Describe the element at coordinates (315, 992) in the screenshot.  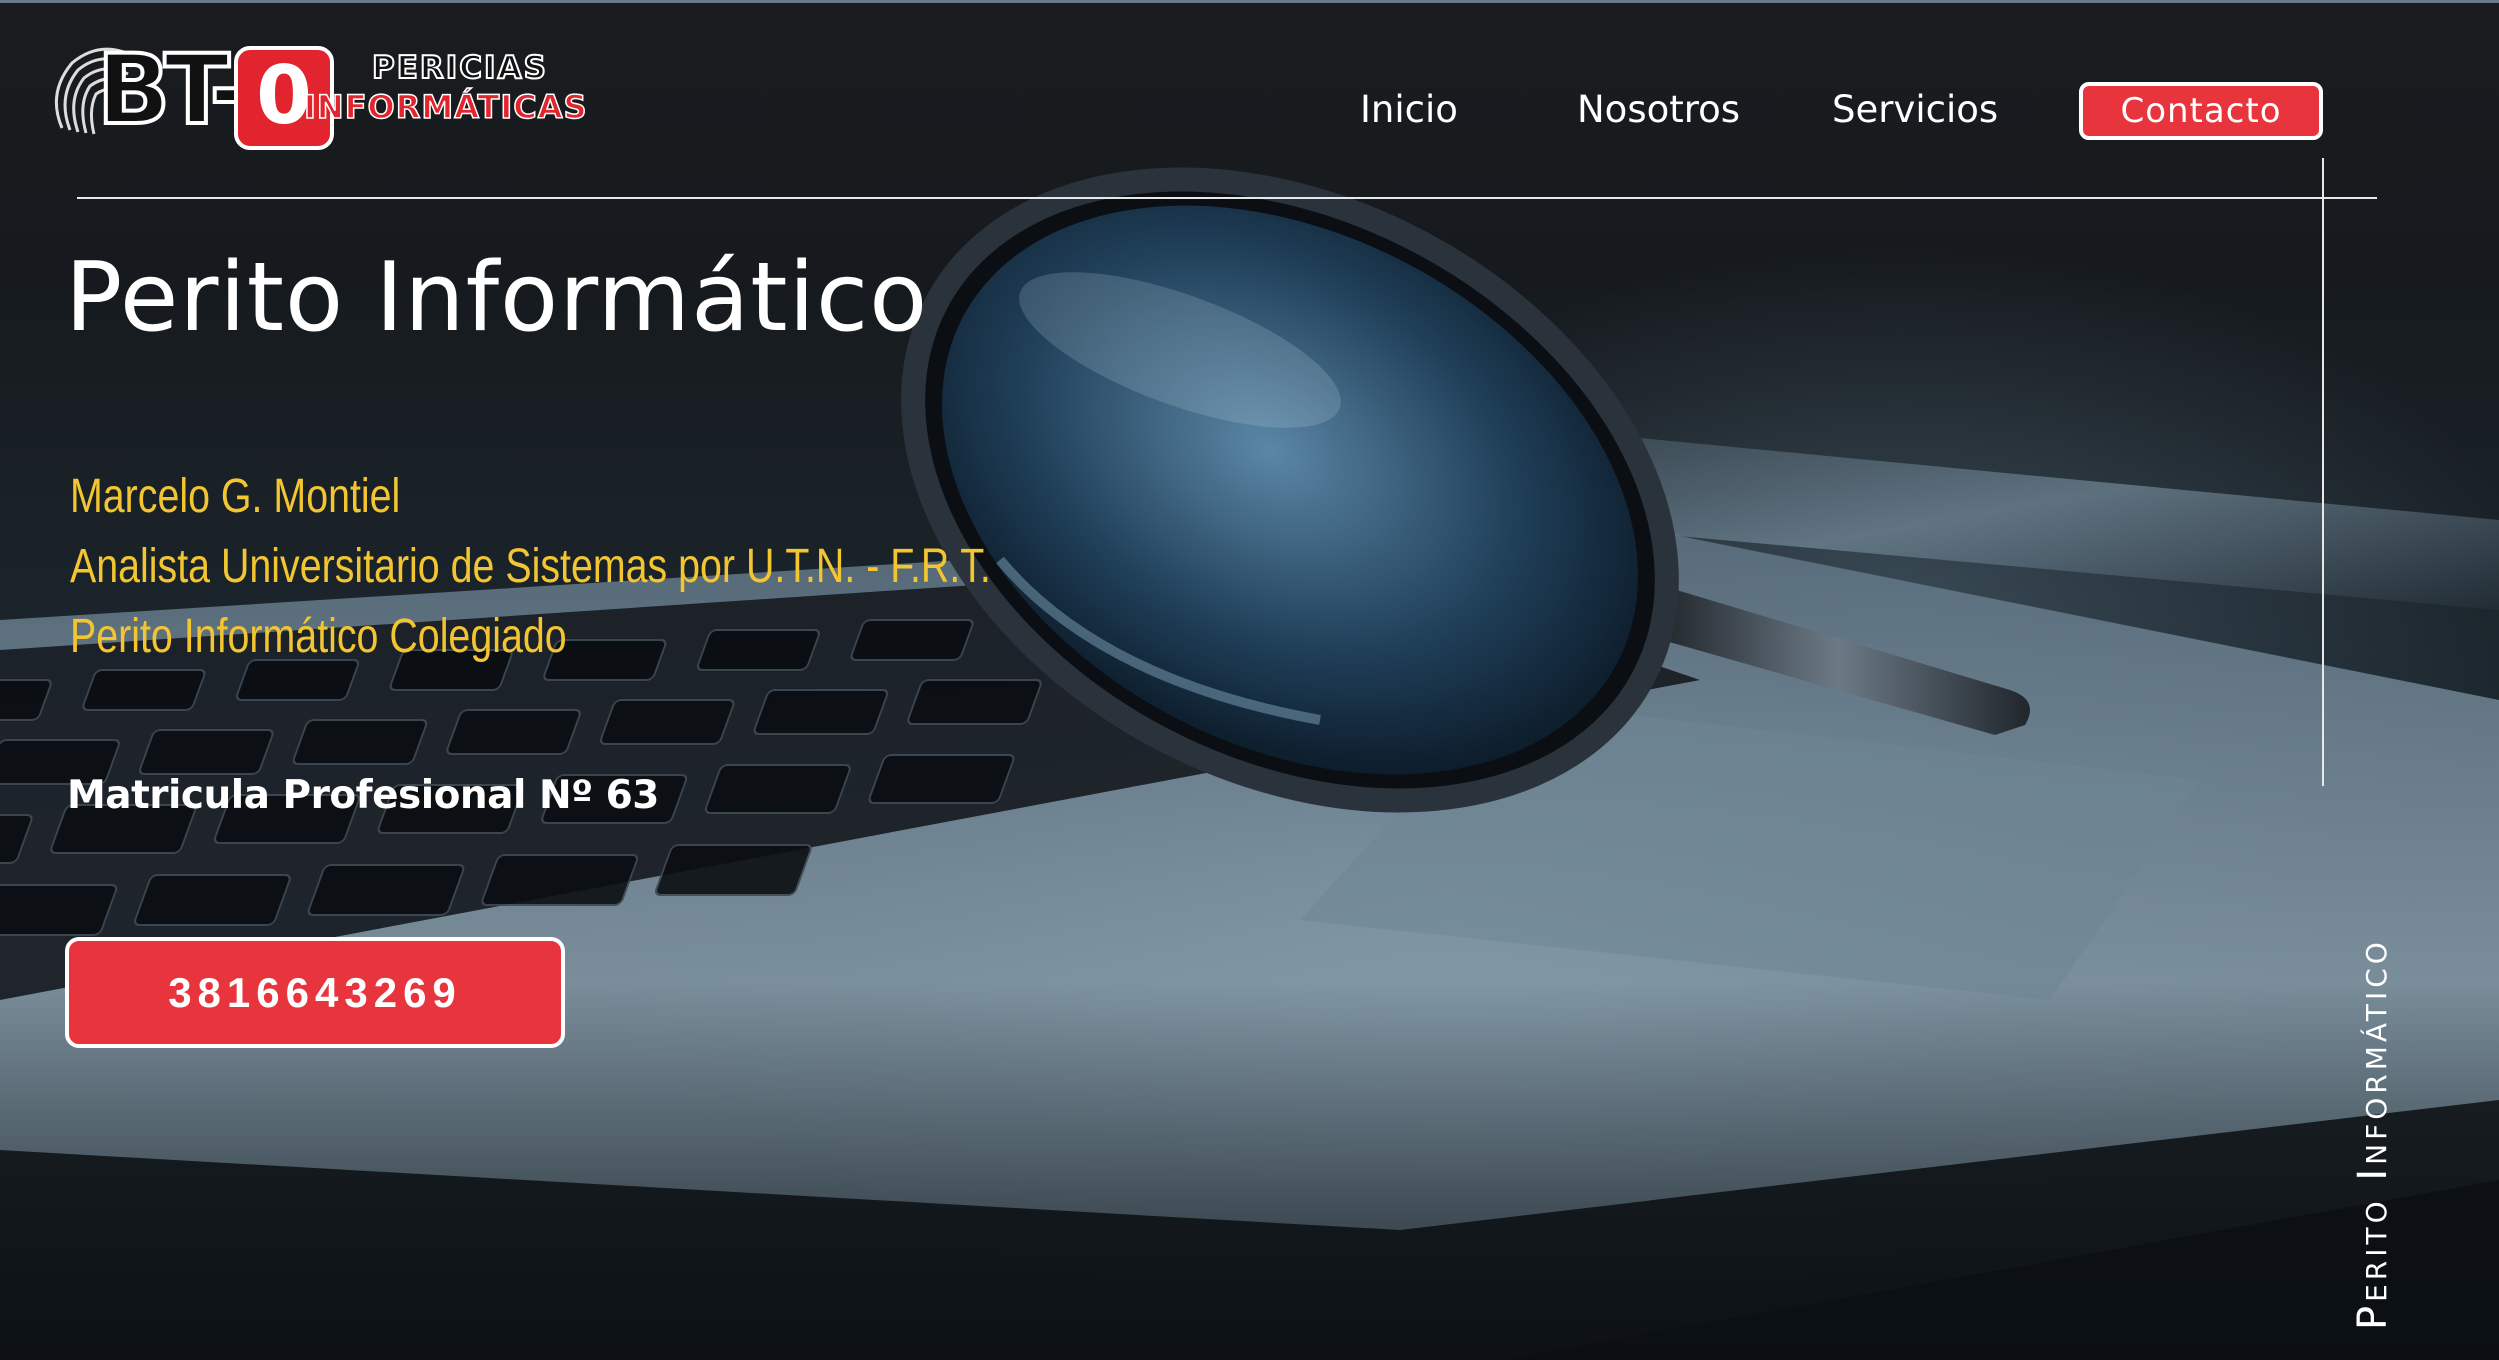
I see `phone-call-button: 3816643269` at that location.